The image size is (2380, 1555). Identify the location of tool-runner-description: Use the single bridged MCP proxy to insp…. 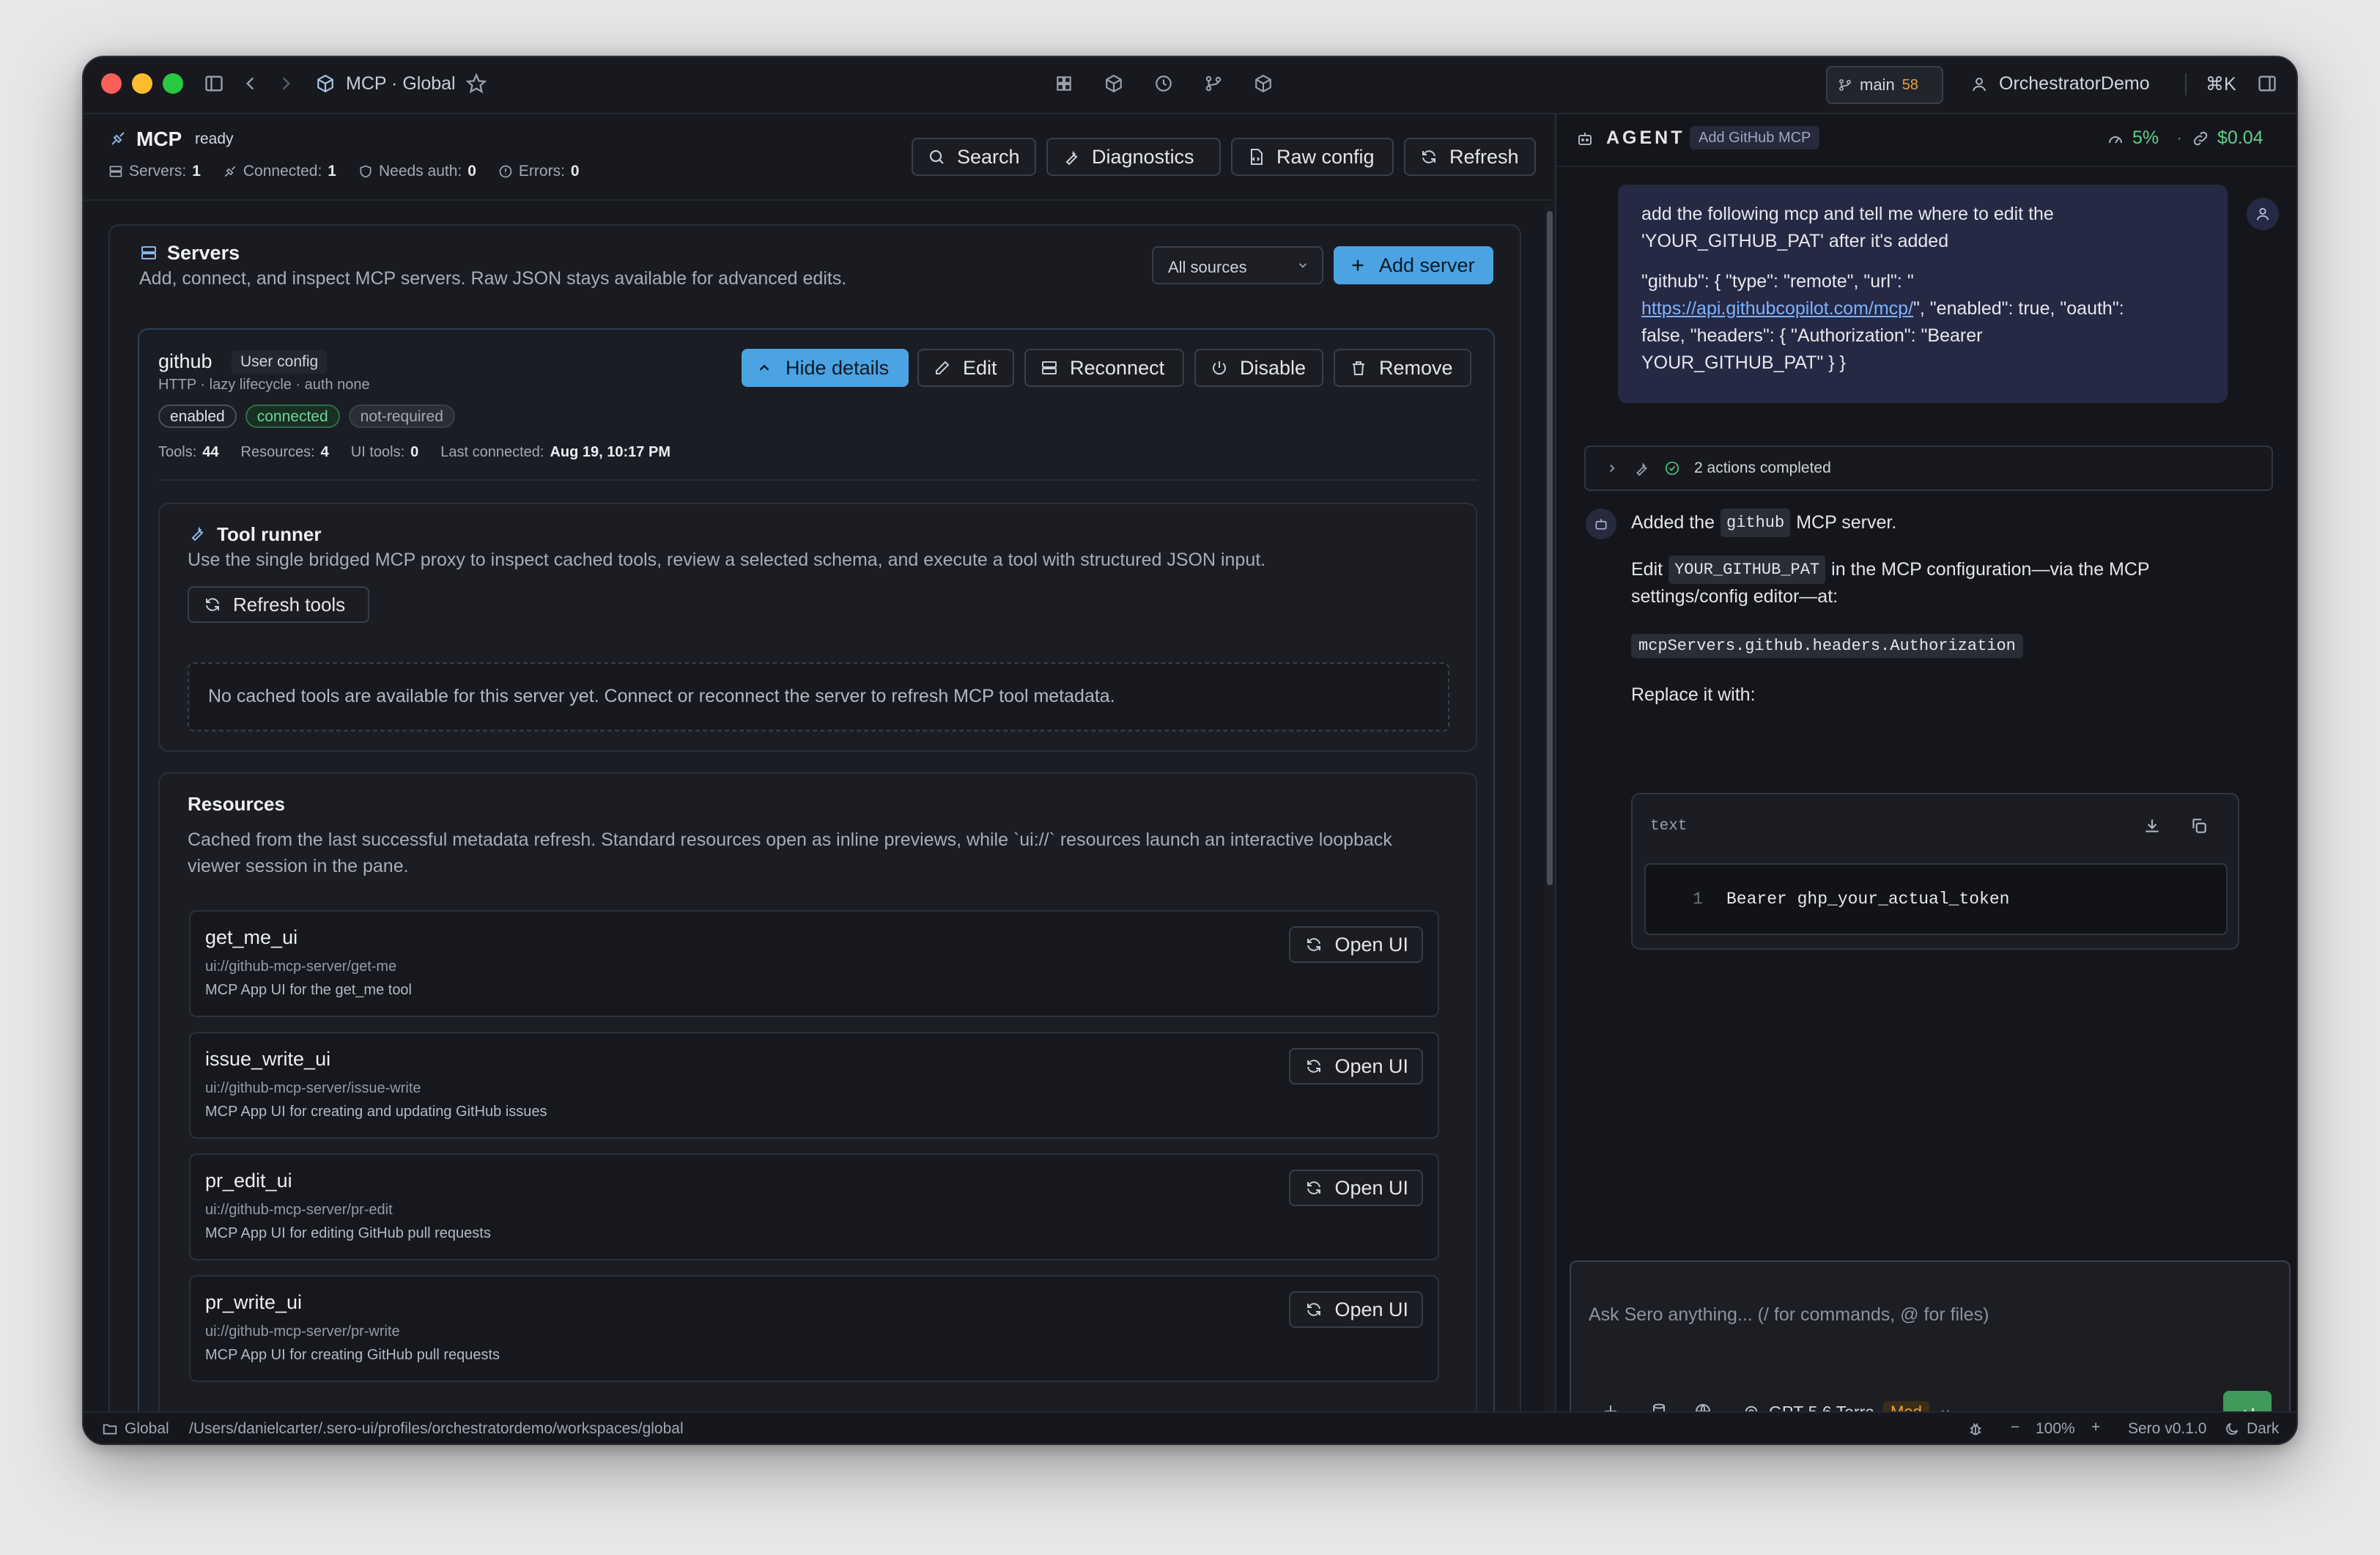
(727, 560).